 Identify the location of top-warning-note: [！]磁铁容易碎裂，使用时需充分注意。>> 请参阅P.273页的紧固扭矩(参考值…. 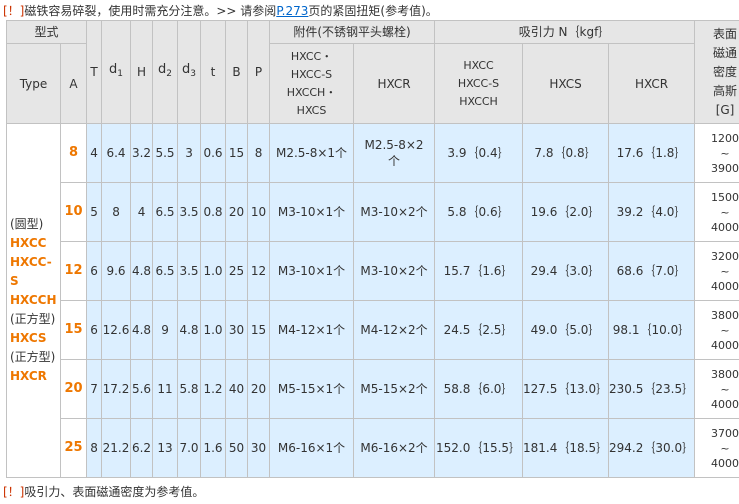
(220, 11).